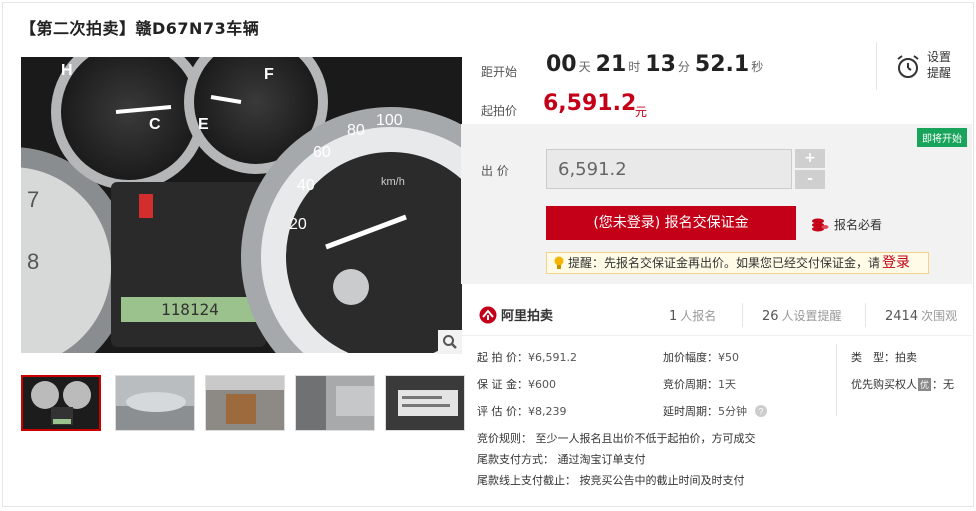 The image size is (976, 511). I want to click on info-value: 1天, so click(727, 384).